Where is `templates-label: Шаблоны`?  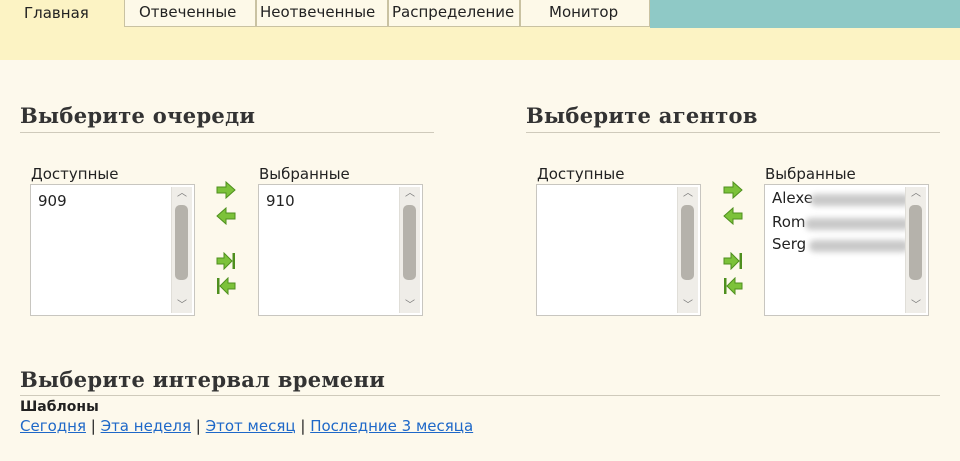
templates-label: Шаблоны is located at coordinates (59, 407).